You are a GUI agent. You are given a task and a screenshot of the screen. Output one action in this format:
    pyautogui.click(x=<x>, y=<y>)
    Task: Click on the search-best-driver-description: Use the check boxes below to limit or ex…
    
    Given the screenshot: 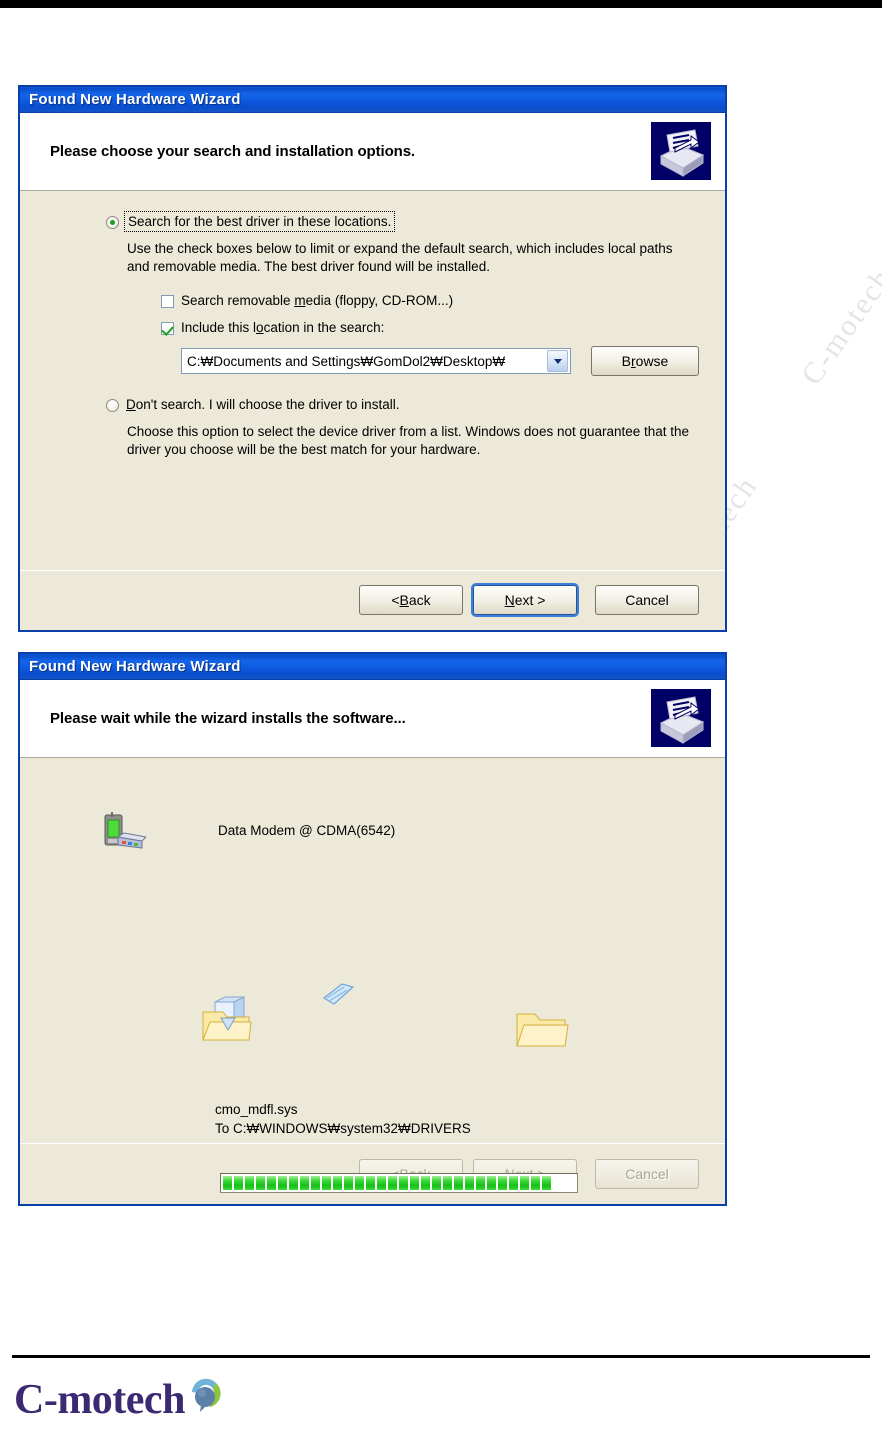 What is the action you would take?
    pyautogui.click(x=400, y=257)
    